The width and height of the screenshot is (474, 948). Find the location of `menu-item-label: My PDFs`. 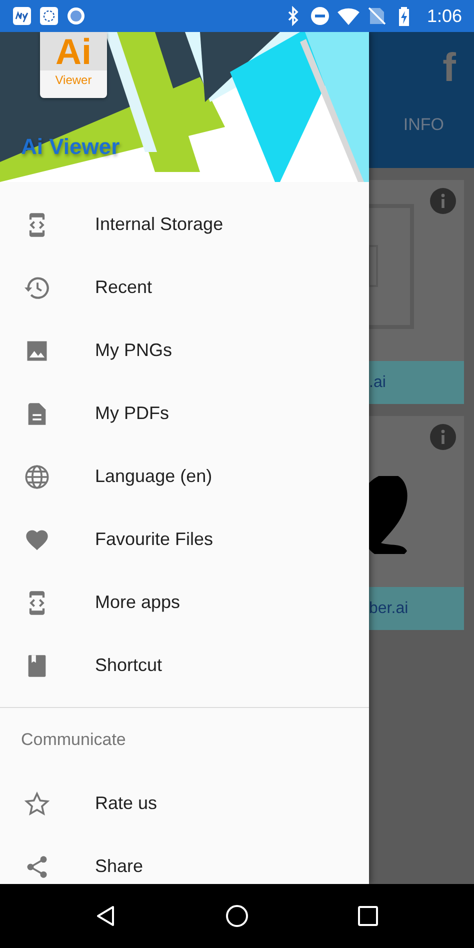

menu-item-label: My PDFs is located at coordinates (132, 413).